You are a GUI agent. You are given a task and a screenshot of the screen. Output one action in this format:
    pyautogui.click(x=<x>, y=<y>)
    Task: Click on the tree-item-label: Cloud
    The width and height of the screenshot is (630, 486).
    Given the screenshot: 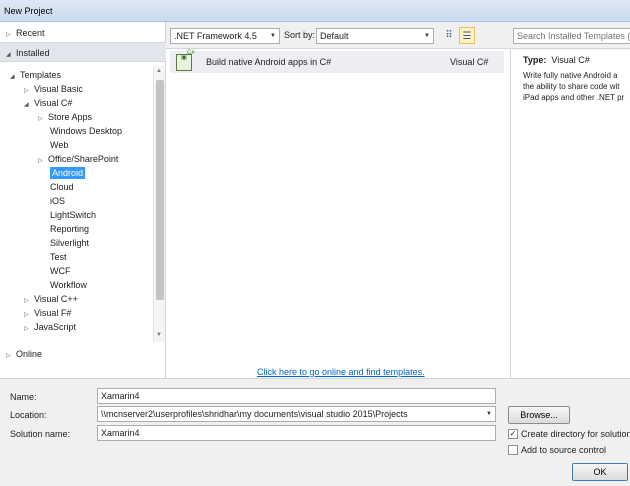 What is the action you would take?
    pyautogui.click(x=62, y=187)
    